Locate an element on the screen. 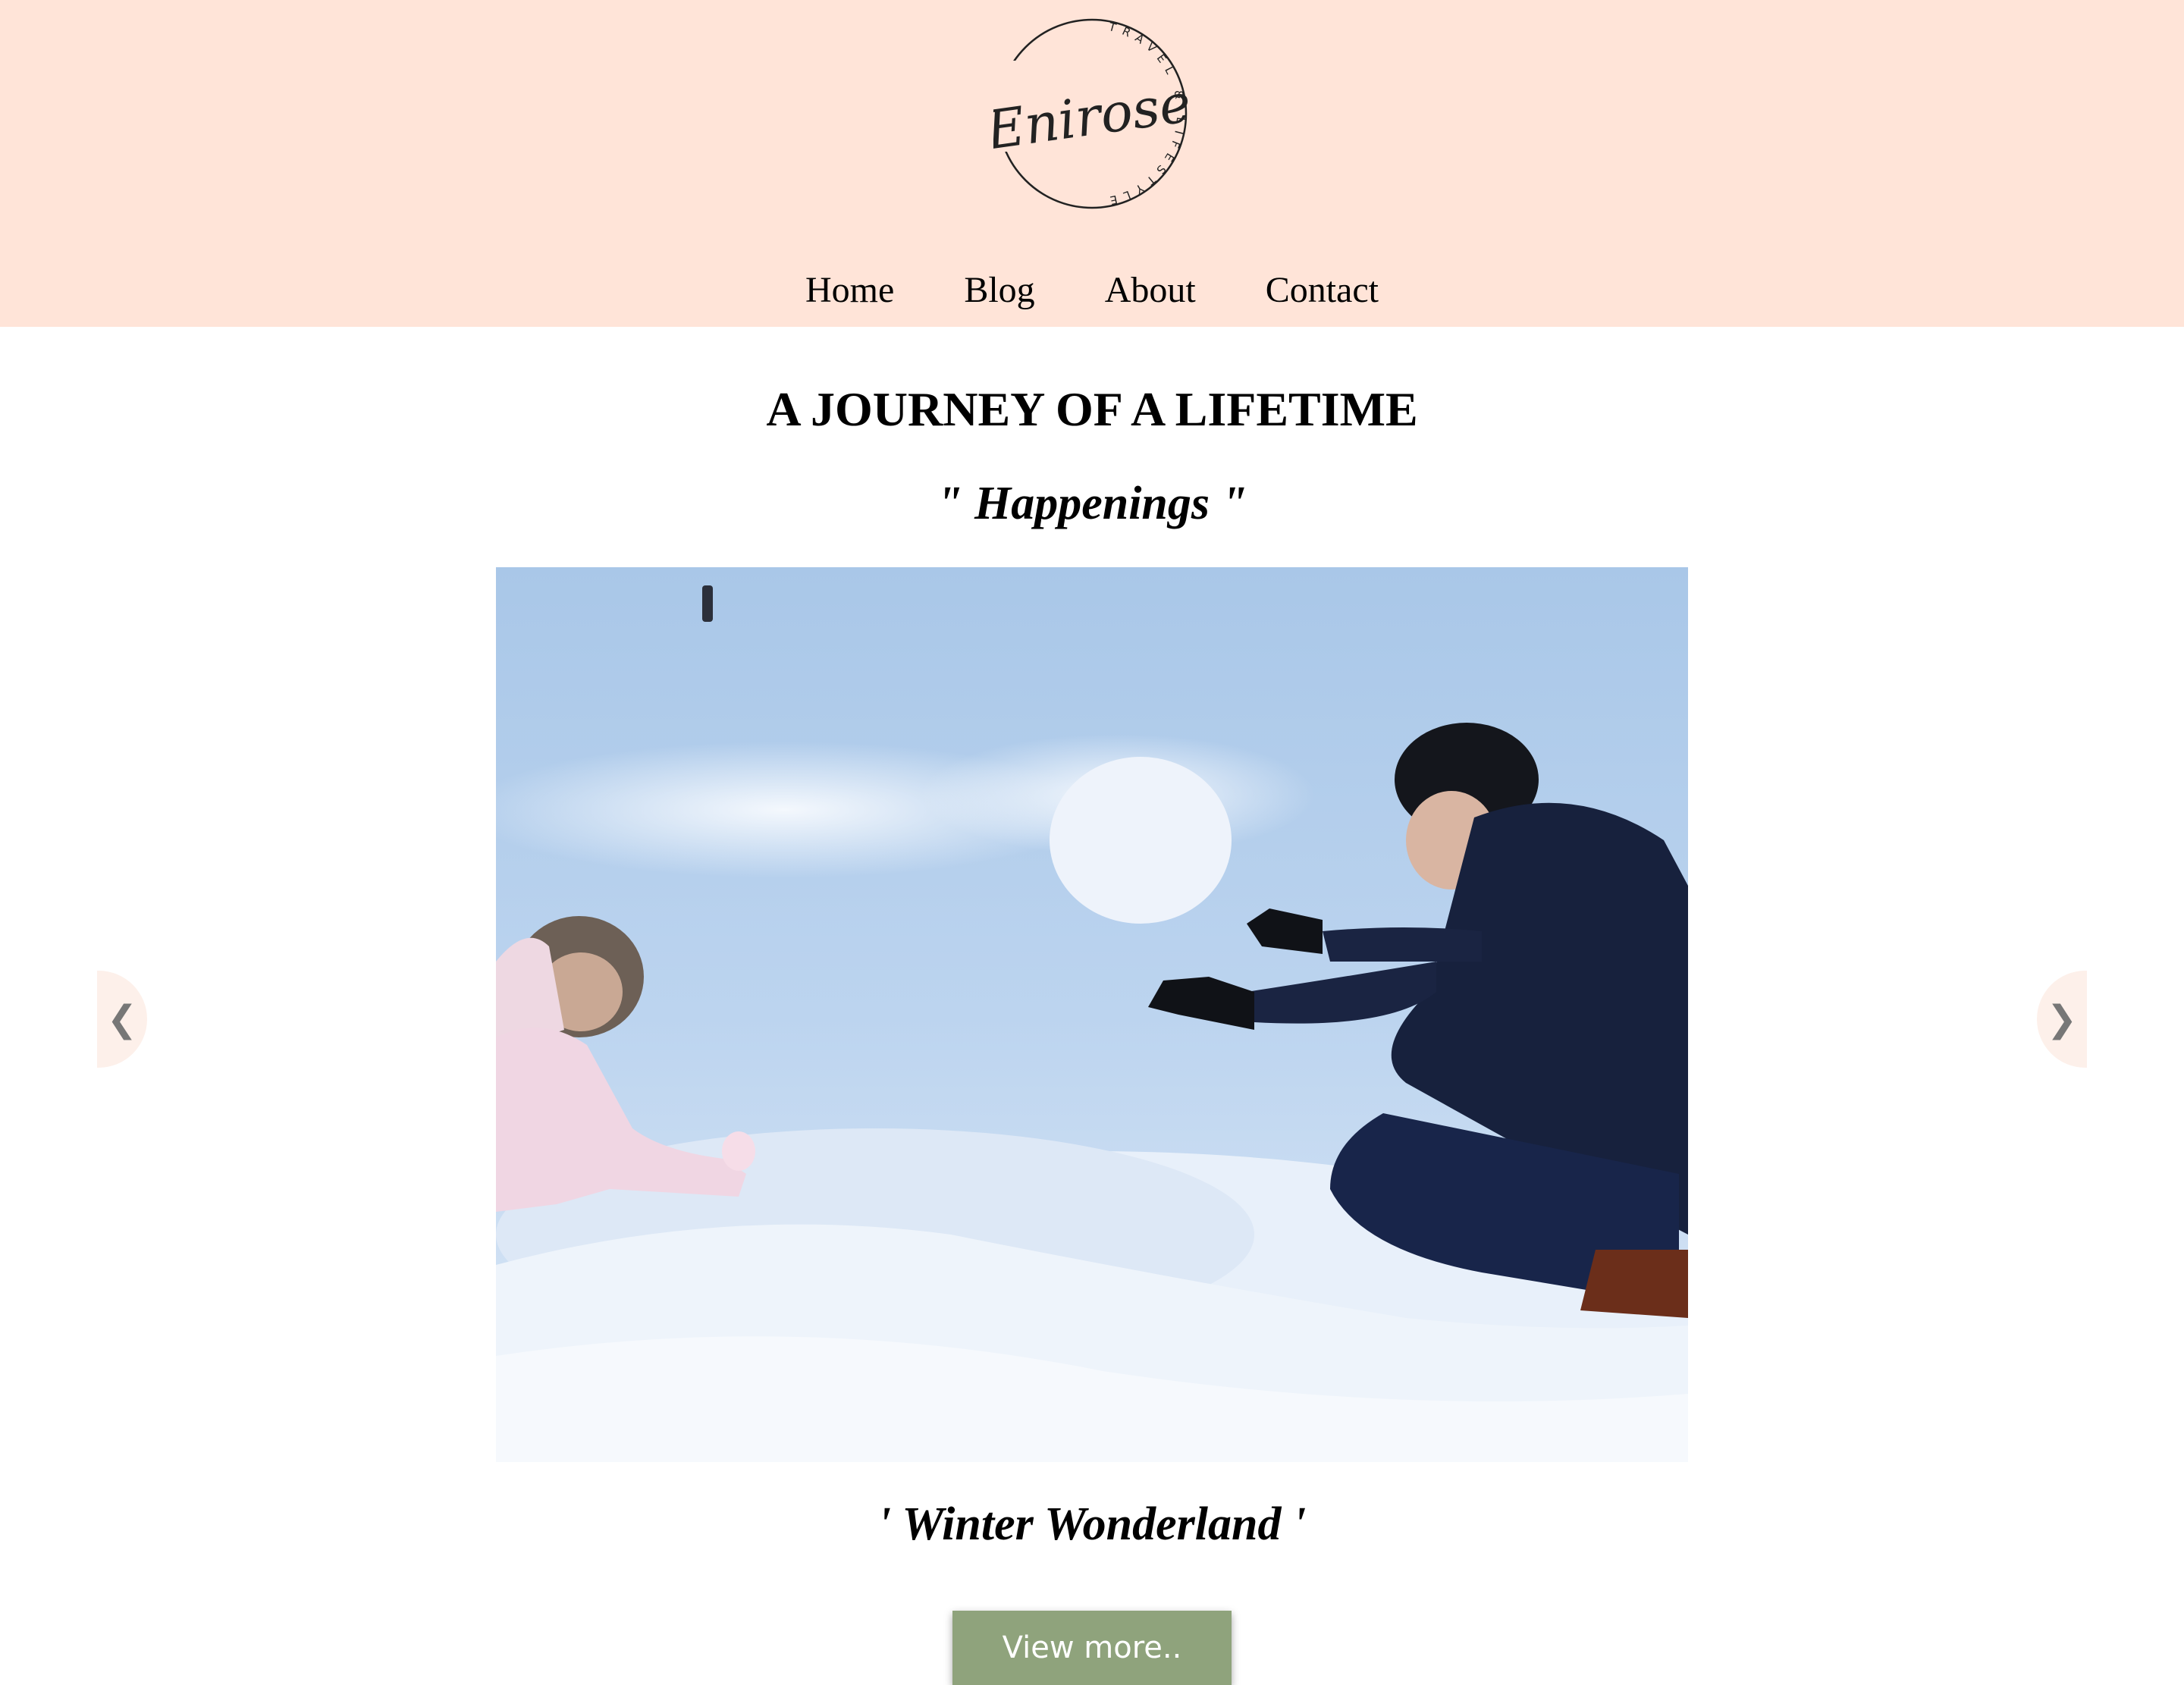  nav-blog: Blog is located at coordinates (999, 290).